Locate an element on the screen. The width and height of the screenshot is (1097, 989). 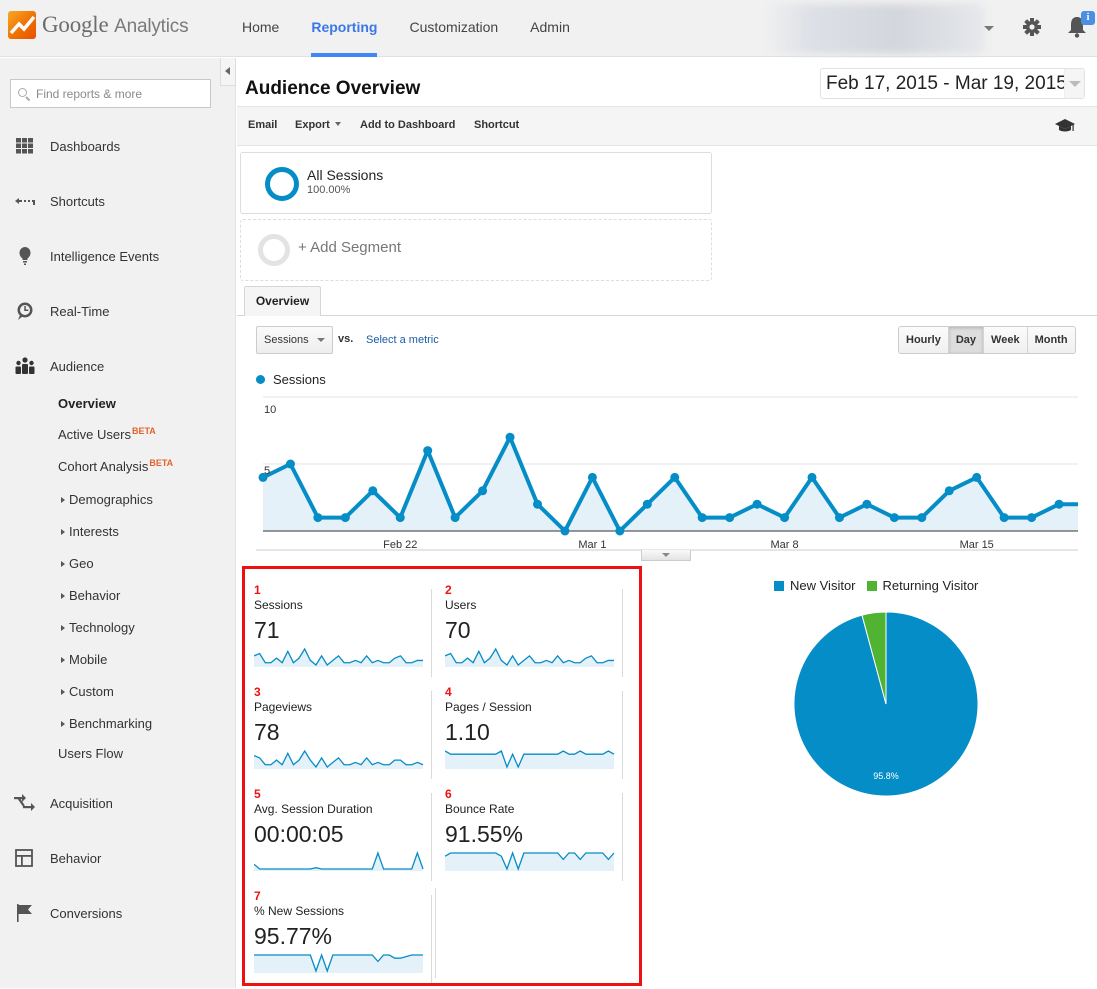
notification-badge: i is located at coordinates (1088, 18).